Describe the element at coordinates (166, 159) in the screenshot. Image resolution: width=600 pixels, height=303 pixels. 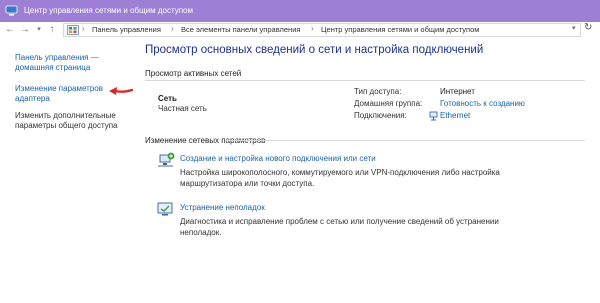
I see `new-connection-icon` at that location.